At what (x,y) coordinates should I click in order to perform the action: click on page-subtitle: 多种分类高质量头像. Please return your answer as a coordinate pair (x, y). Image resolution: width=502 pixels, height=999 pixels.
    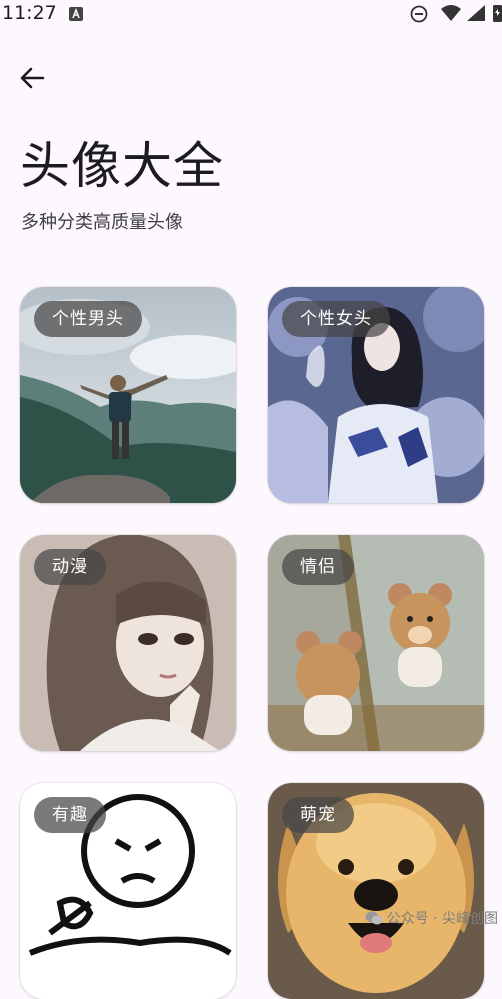
    Looking at the image, I should click on (102, 222).